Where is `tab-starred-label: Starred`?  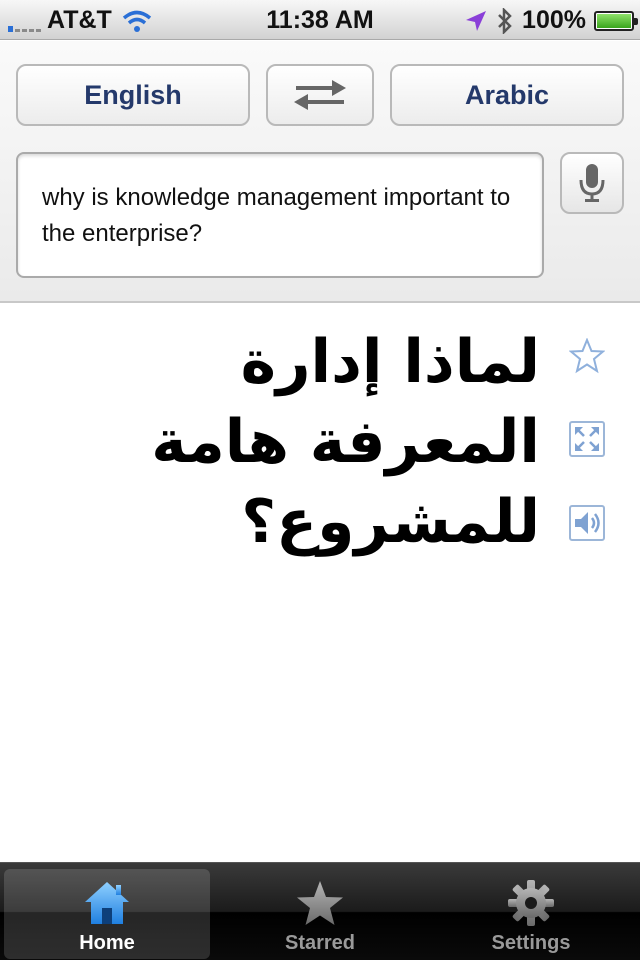 tab-starred-label: Starred is located at coordinates (320, 943).